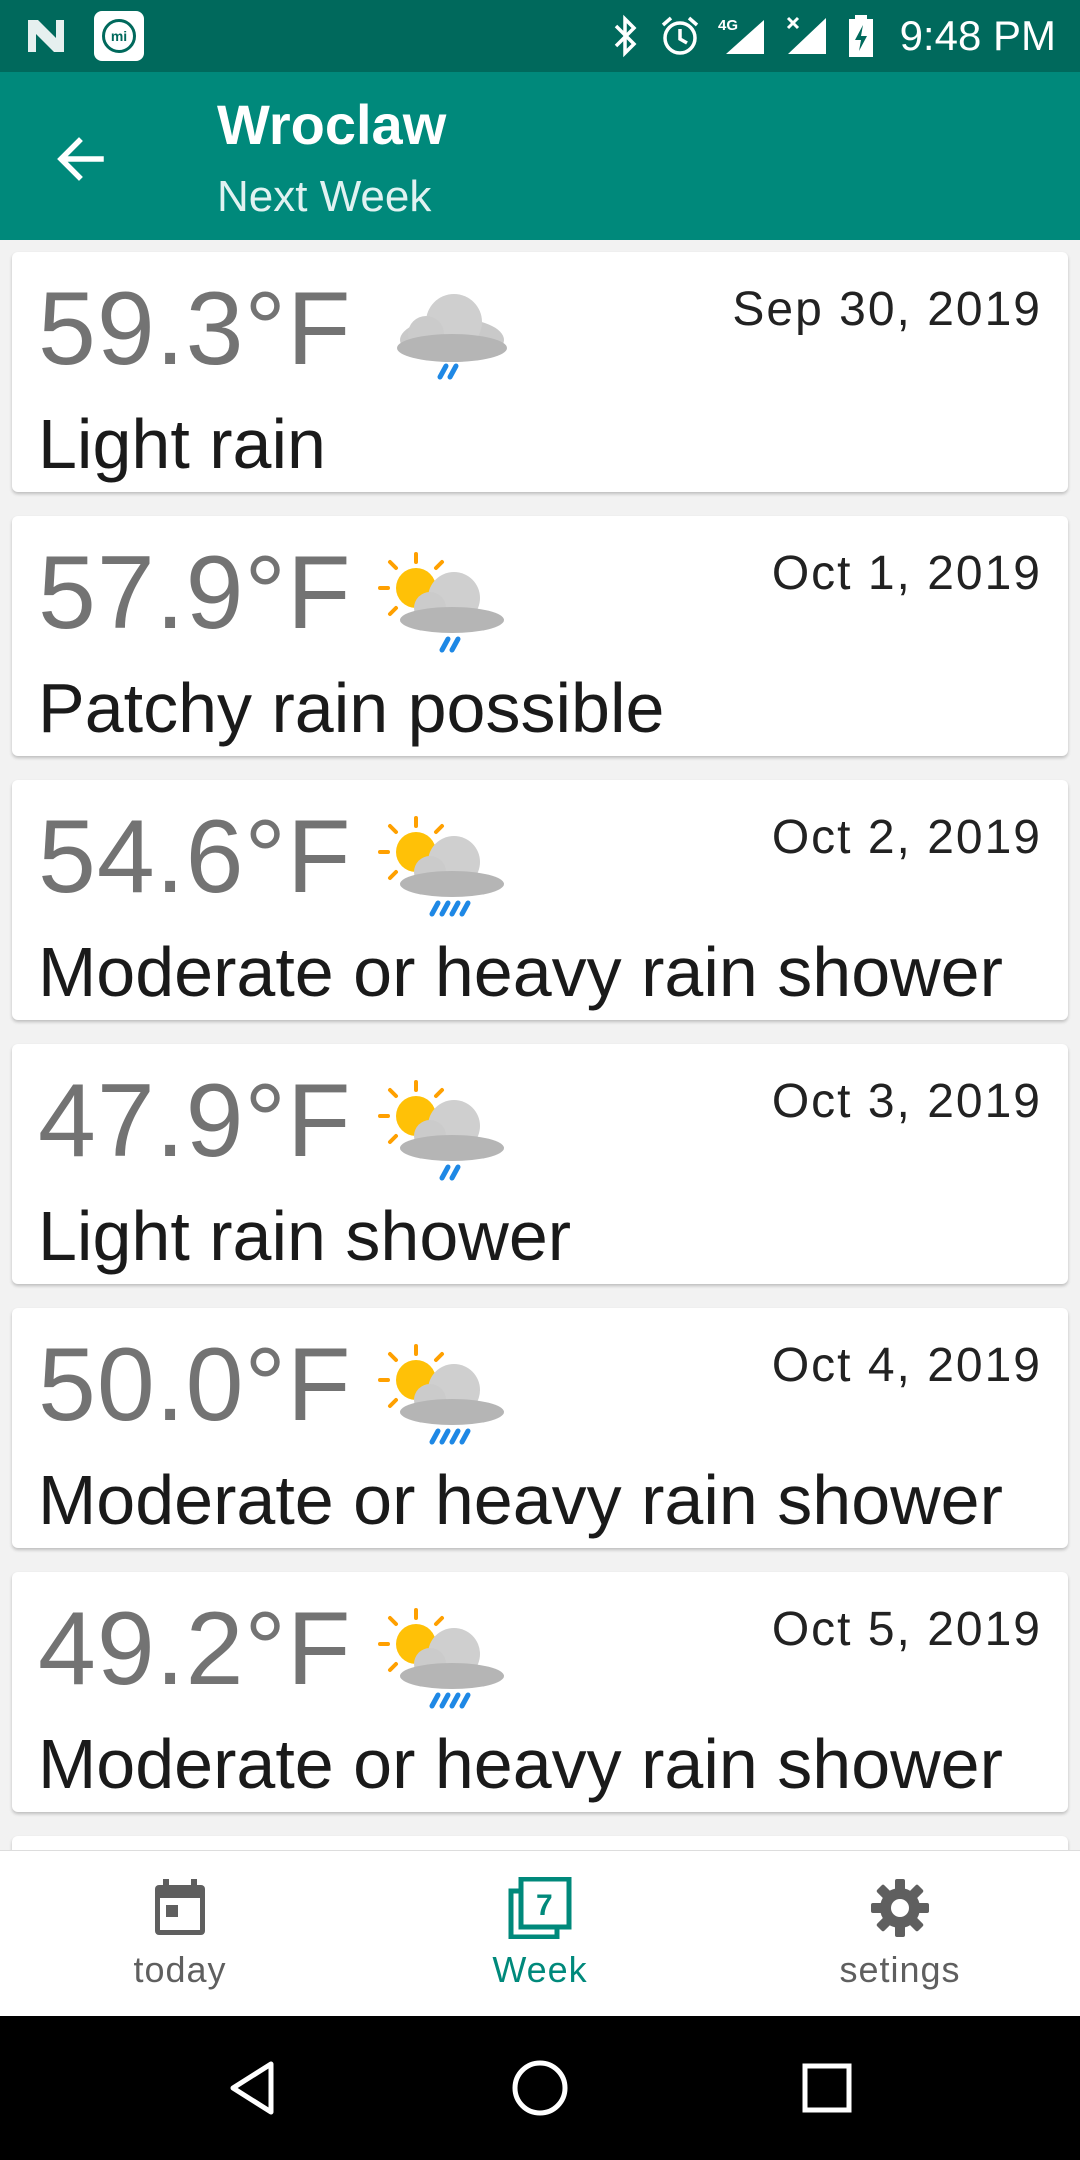  Describe the element at coordinates (195, 593) in the screenshot. I see `temperature: 57.9°F` at that location.